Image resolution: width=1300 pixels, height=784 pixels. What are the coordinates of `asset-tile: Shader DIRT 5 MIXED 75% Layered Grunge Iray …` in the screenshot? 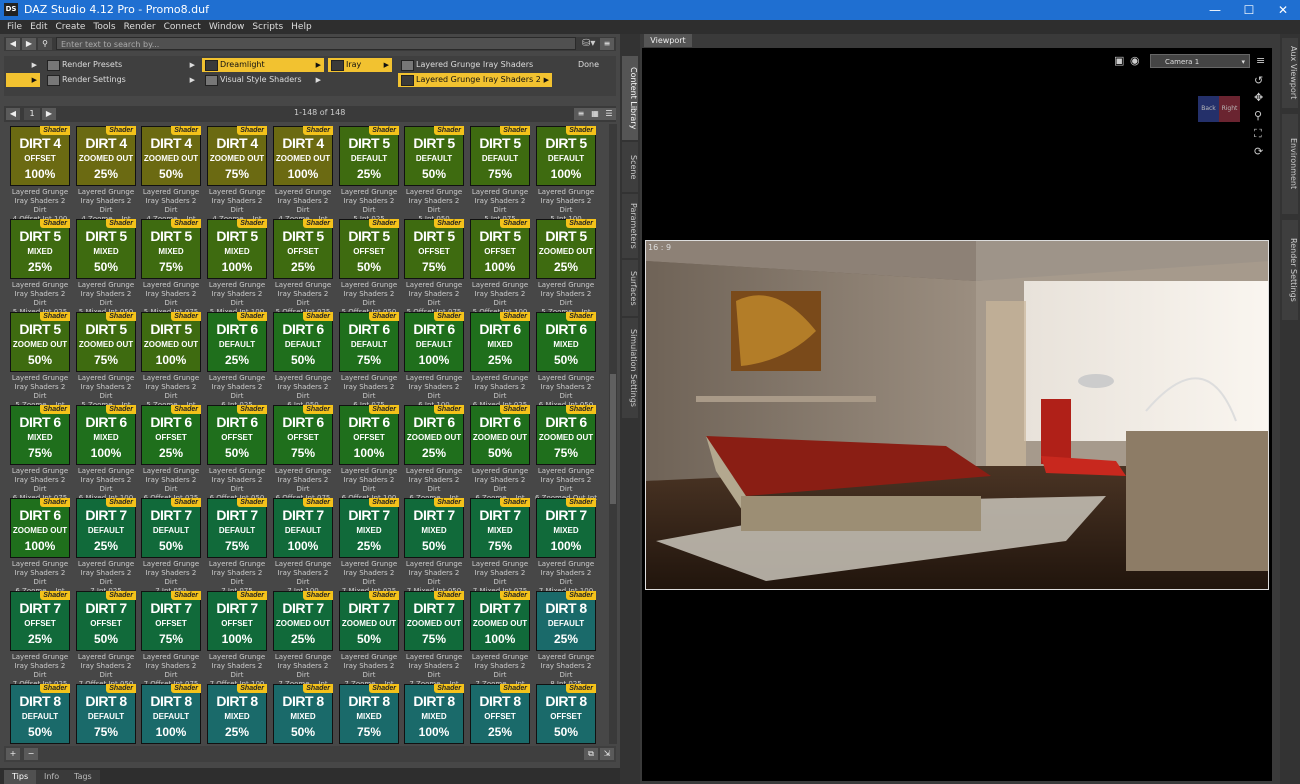 It's located at (171, 268).